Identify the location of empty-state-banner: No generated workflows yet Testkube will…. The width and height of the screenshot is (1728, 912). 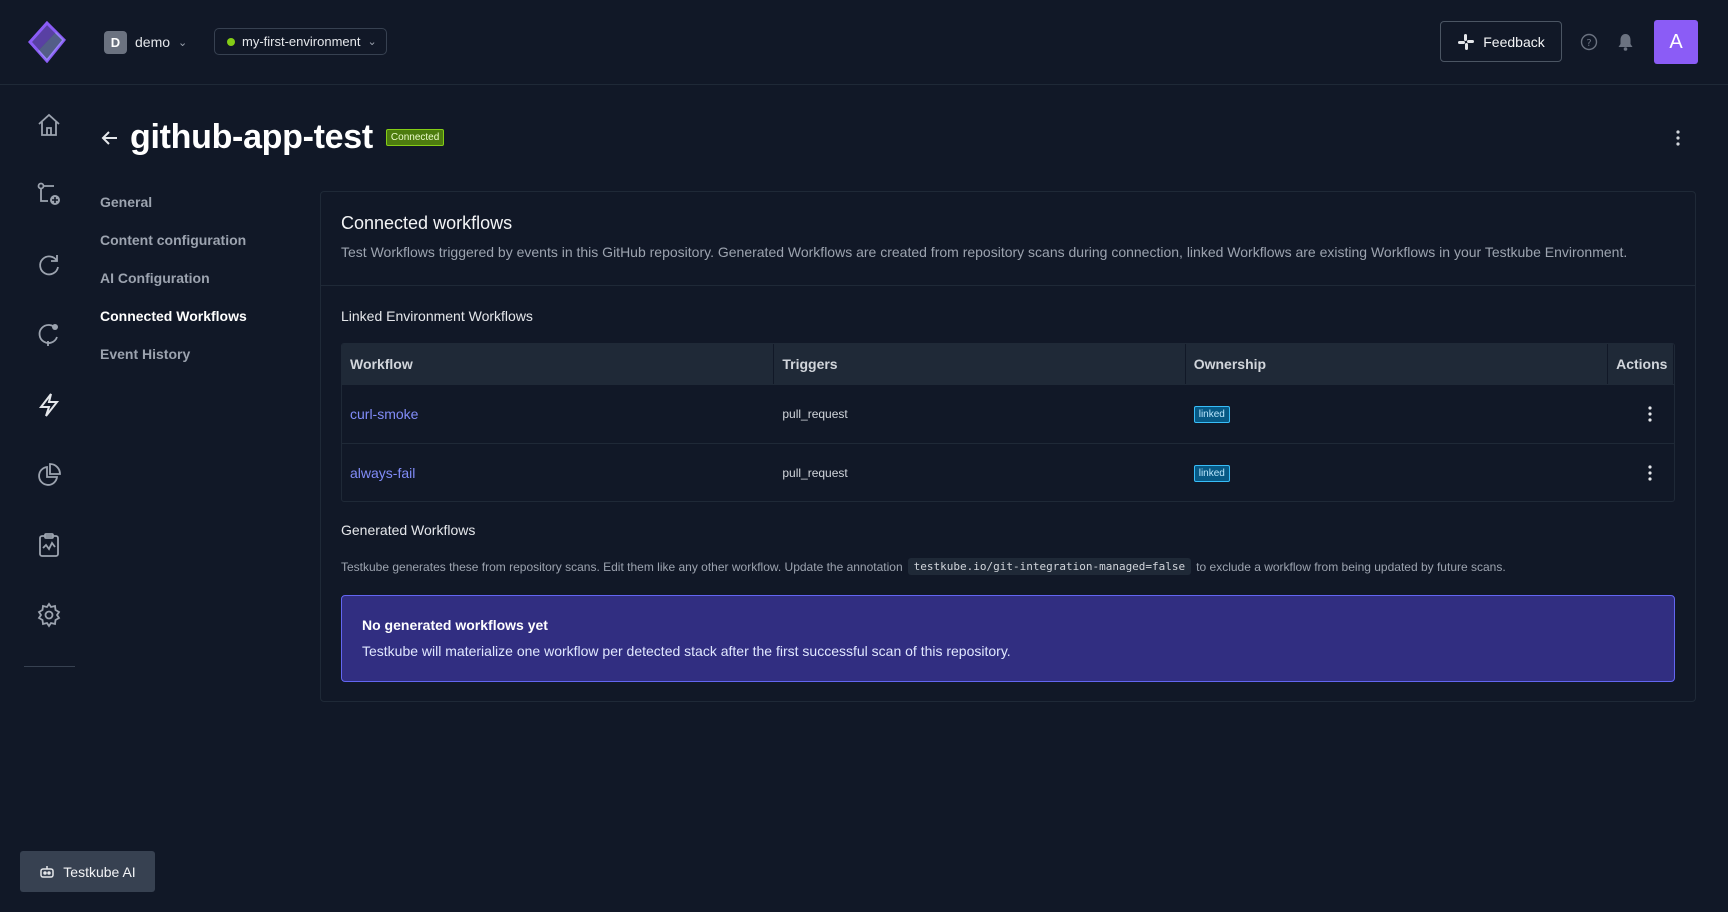
(1008, 638).